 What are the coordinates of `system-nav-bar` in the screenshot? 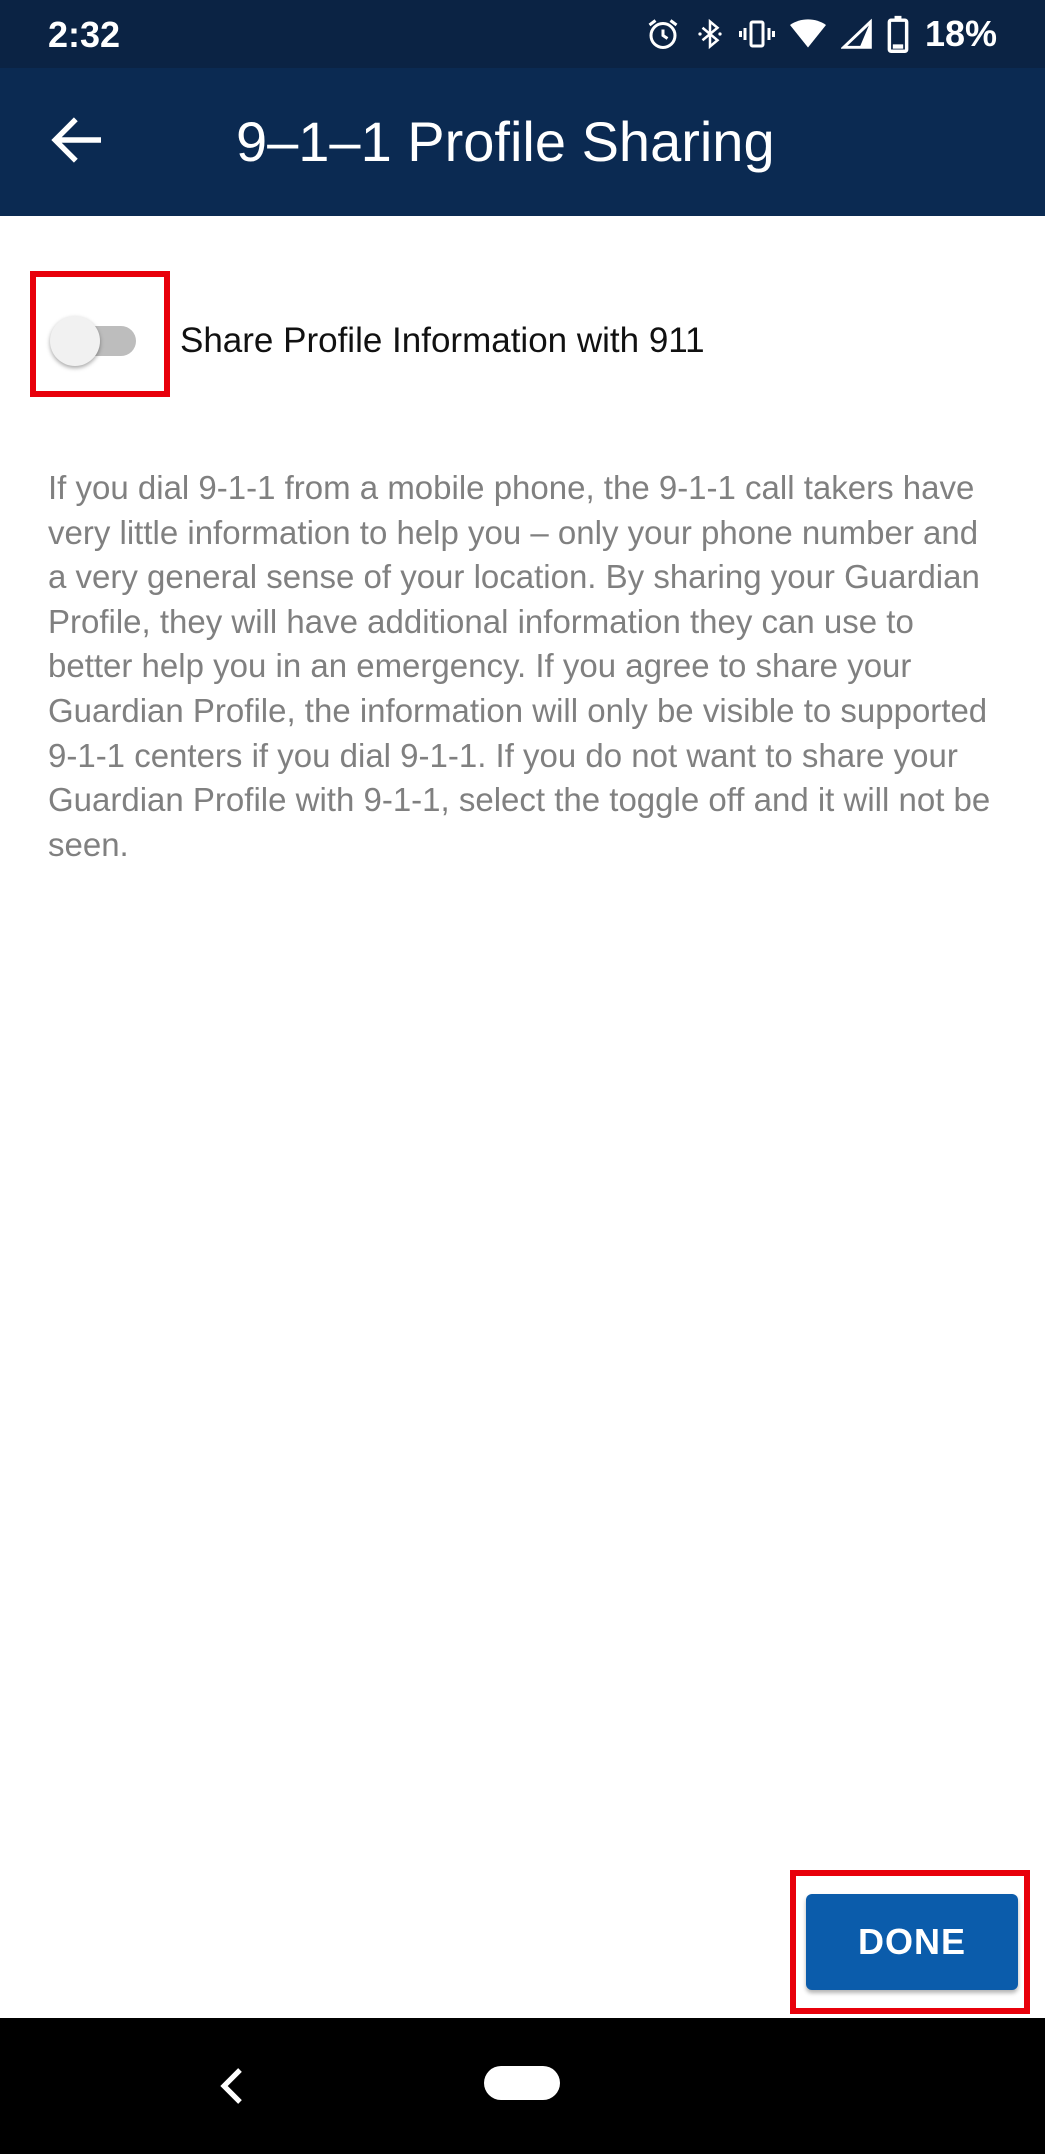 It's located at (522, 2086).